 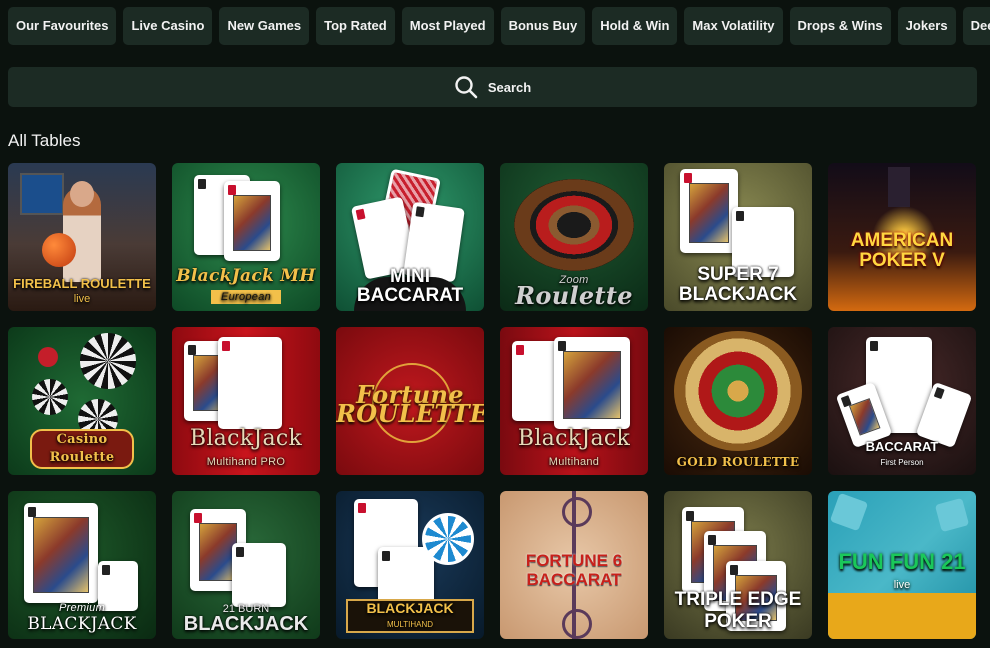 What do you see at coordinates (168, 26) in the screenshot?
I see `tab-live-casino: Live Casino` at bounding box center [168, 26].